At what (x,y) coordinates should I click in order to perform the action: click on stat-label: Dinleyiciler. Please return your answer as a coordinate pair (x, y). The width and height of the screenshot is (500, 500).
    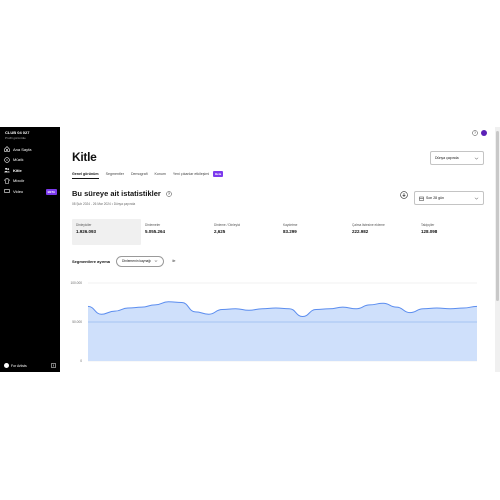
    Looking at the image, I should click on (84, 225).